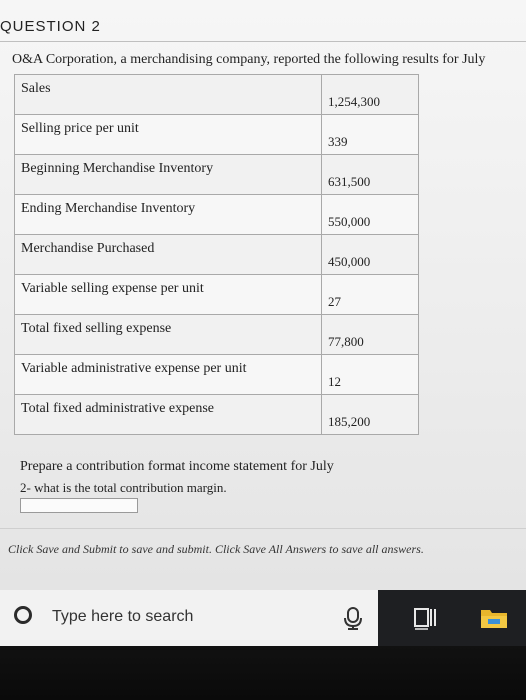 This screenshot has height=700, width=526. Describe the element at coordinates (370, 414) in the screenshot. I see `row-value: 185,200` at that location.